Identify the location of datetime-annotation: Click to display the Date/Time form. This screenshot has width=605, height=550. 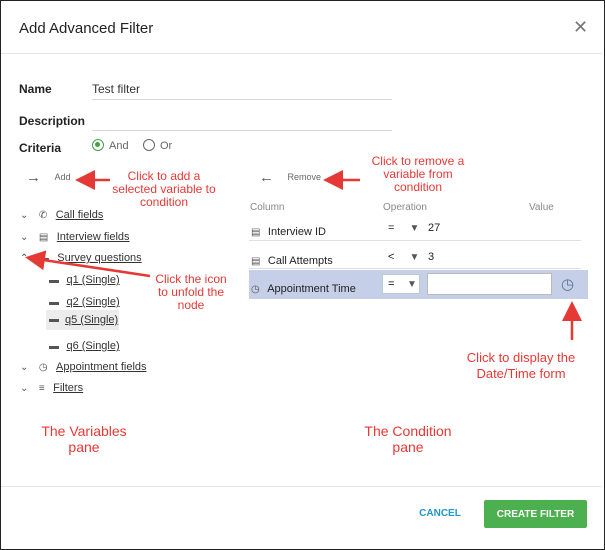
(521, 365).